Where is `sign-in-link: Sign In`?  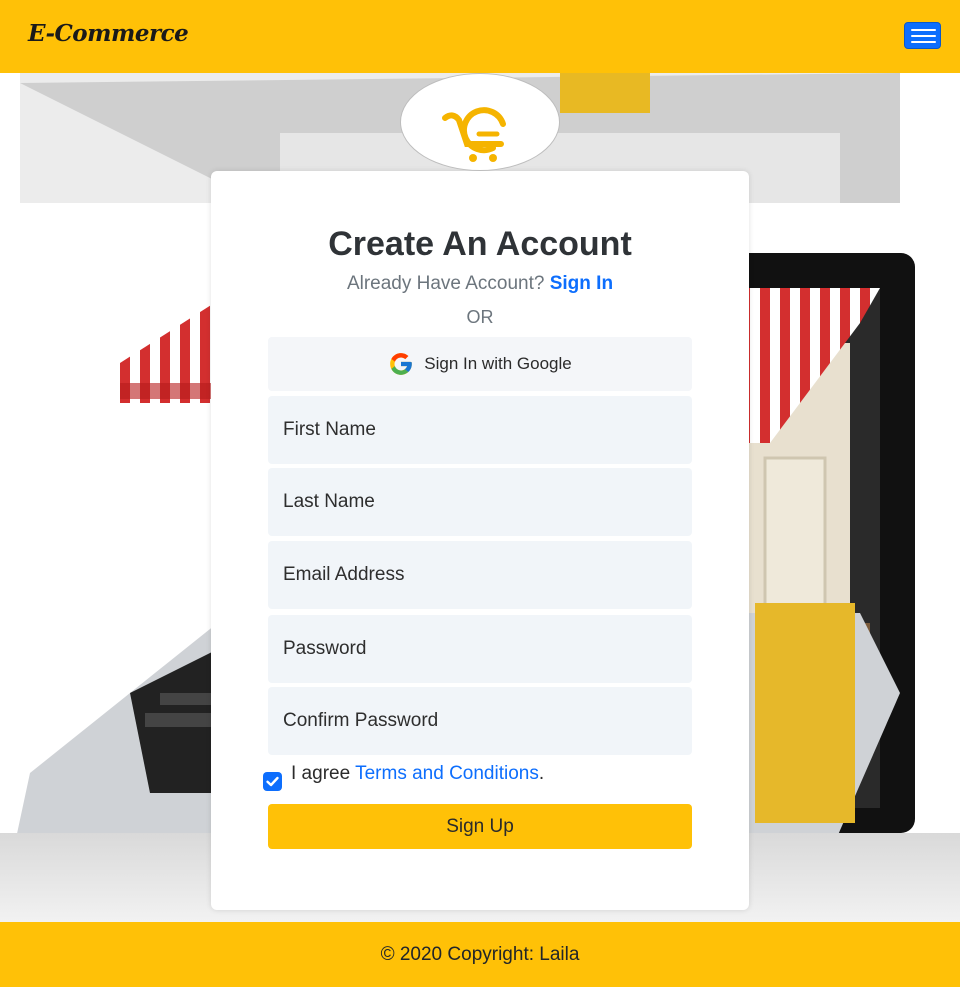 sign-in-link: Sign In is located at coordinates (581, 283).